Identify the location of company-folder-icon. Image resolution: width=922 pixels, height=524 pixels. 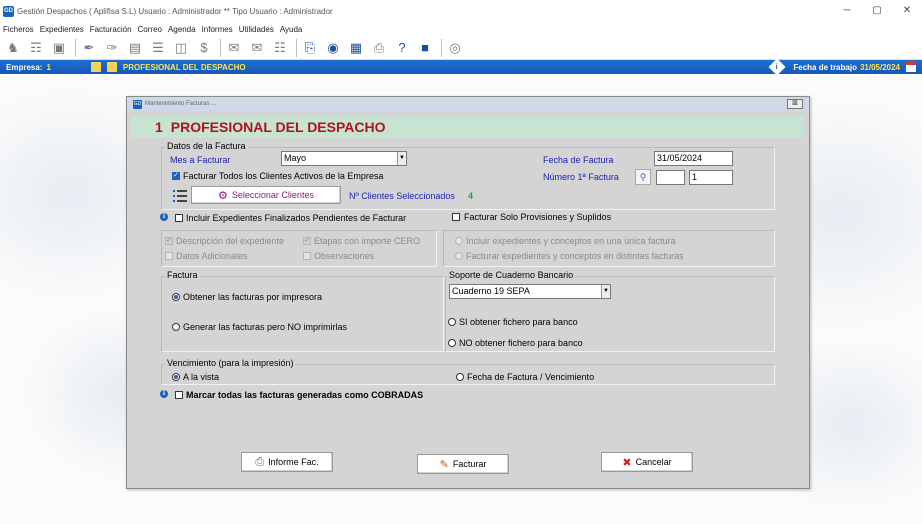
(111, 67).